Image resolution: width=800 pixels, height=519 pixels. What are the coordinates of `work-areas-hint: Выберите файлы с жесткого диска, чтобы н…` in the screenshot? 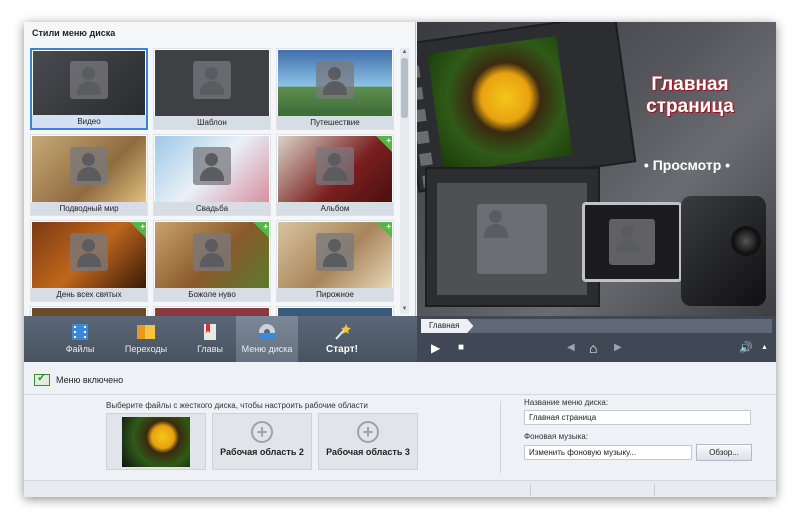 It's located at (237, 405).